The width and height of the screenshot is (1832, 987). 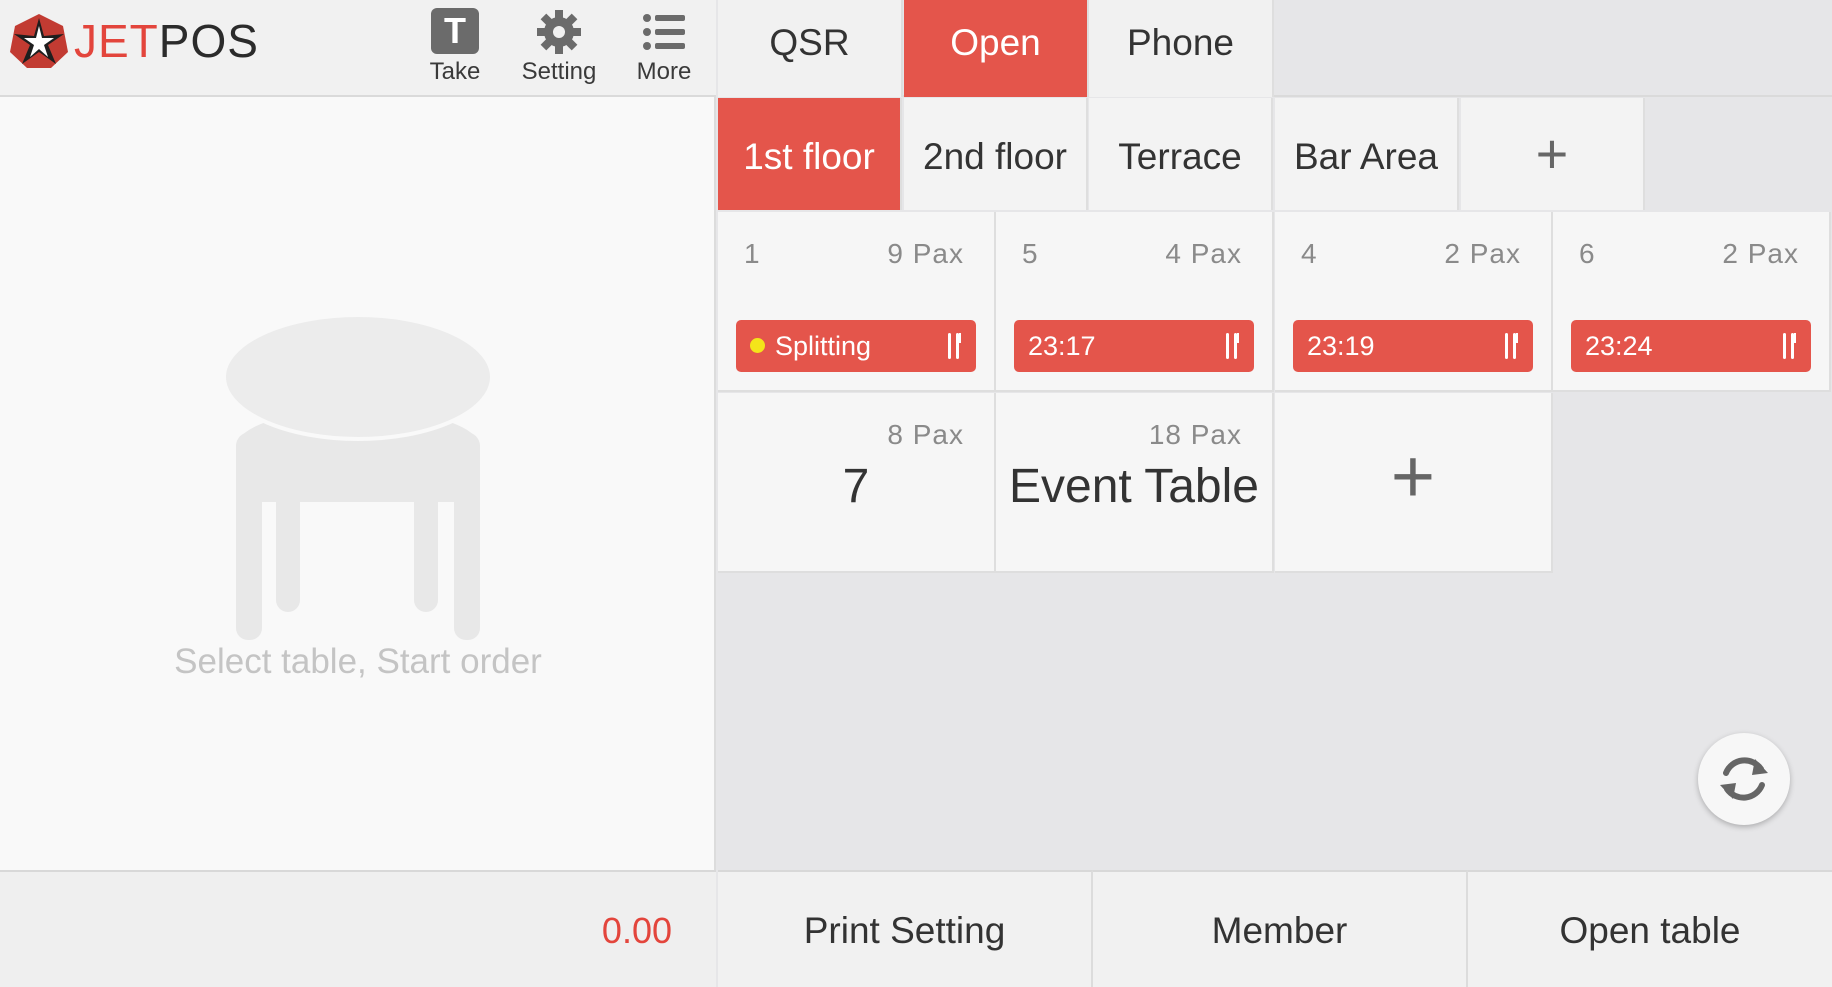 What do you see at coordinates (559, 32) in the screenshot?
I see `gear-icon` at bounding box center [559, 32].